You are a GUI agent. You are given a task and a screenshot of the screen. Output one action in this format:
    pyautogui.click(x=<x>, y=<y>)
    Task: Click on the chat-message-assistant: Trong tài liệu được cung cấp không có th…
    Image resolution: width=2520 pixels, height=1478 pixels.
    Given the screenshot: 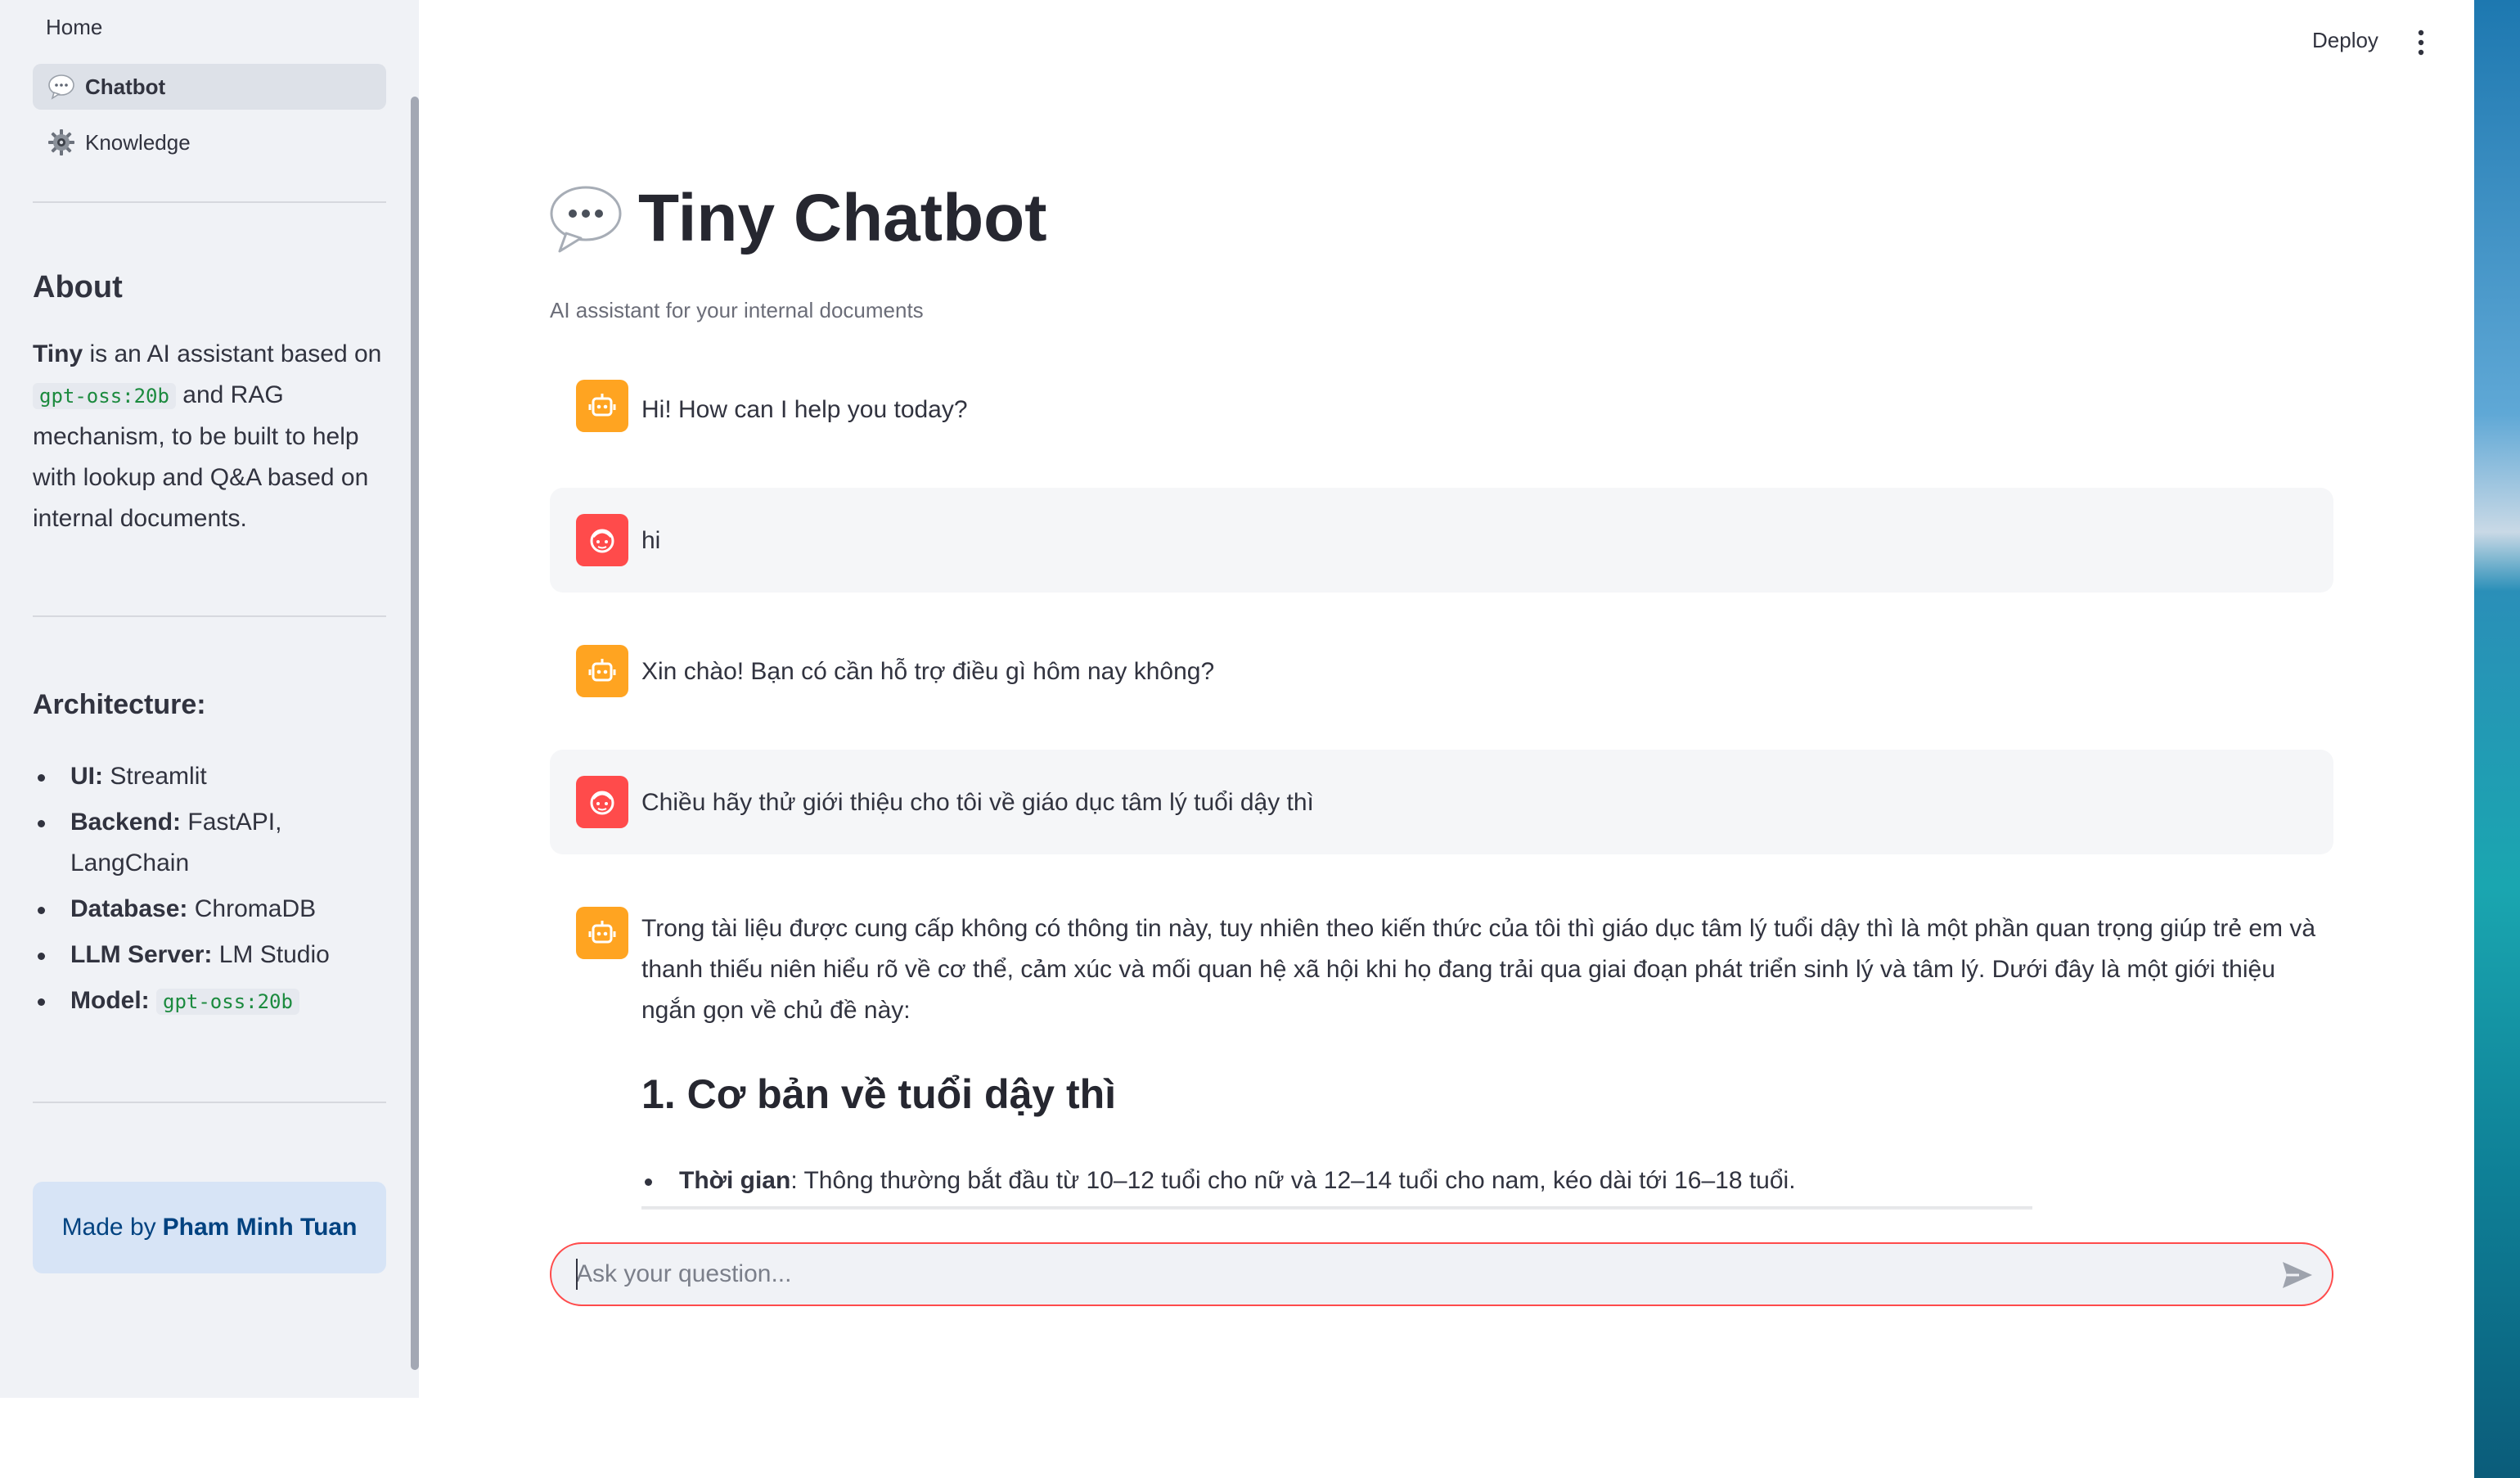 What is the action you would take?
    pyautogui.click(x=1442, y=962)
    